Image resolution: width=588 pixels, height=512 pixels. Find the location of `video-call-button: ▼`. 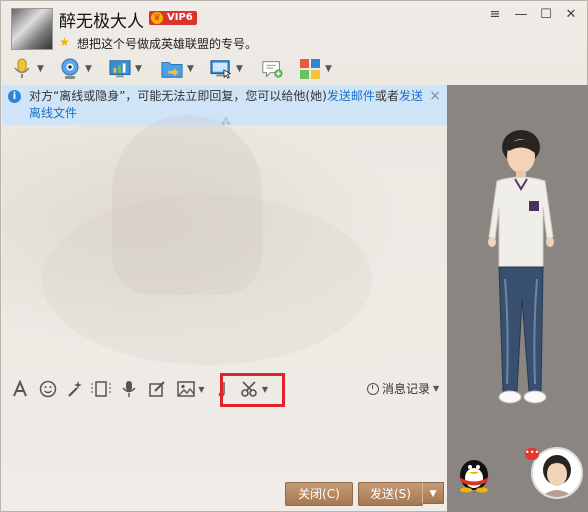

video-call-button: ▼ is located at coordinates (75, 69).